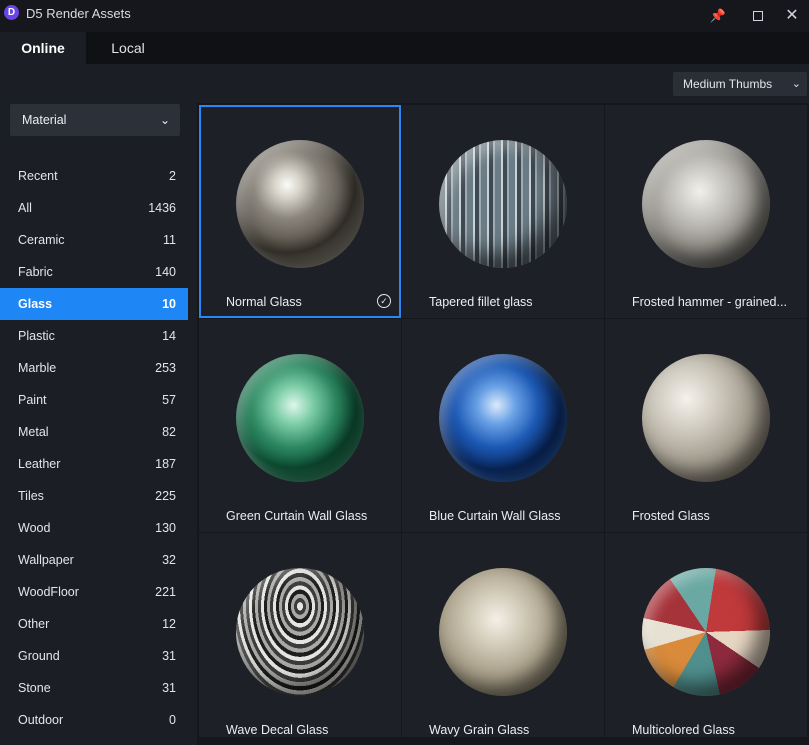  I want to click on tab-bar: Online Local, so click(404, 48).